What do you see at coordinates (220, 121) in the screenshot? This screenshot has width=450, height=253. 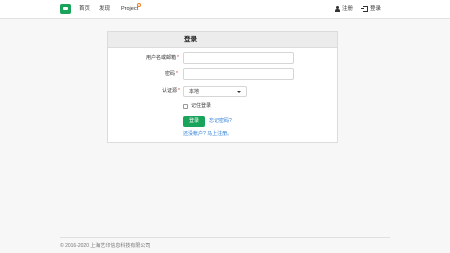 I see `forgot-password-link: 忘记密码?` at bounding box center [220, 121].